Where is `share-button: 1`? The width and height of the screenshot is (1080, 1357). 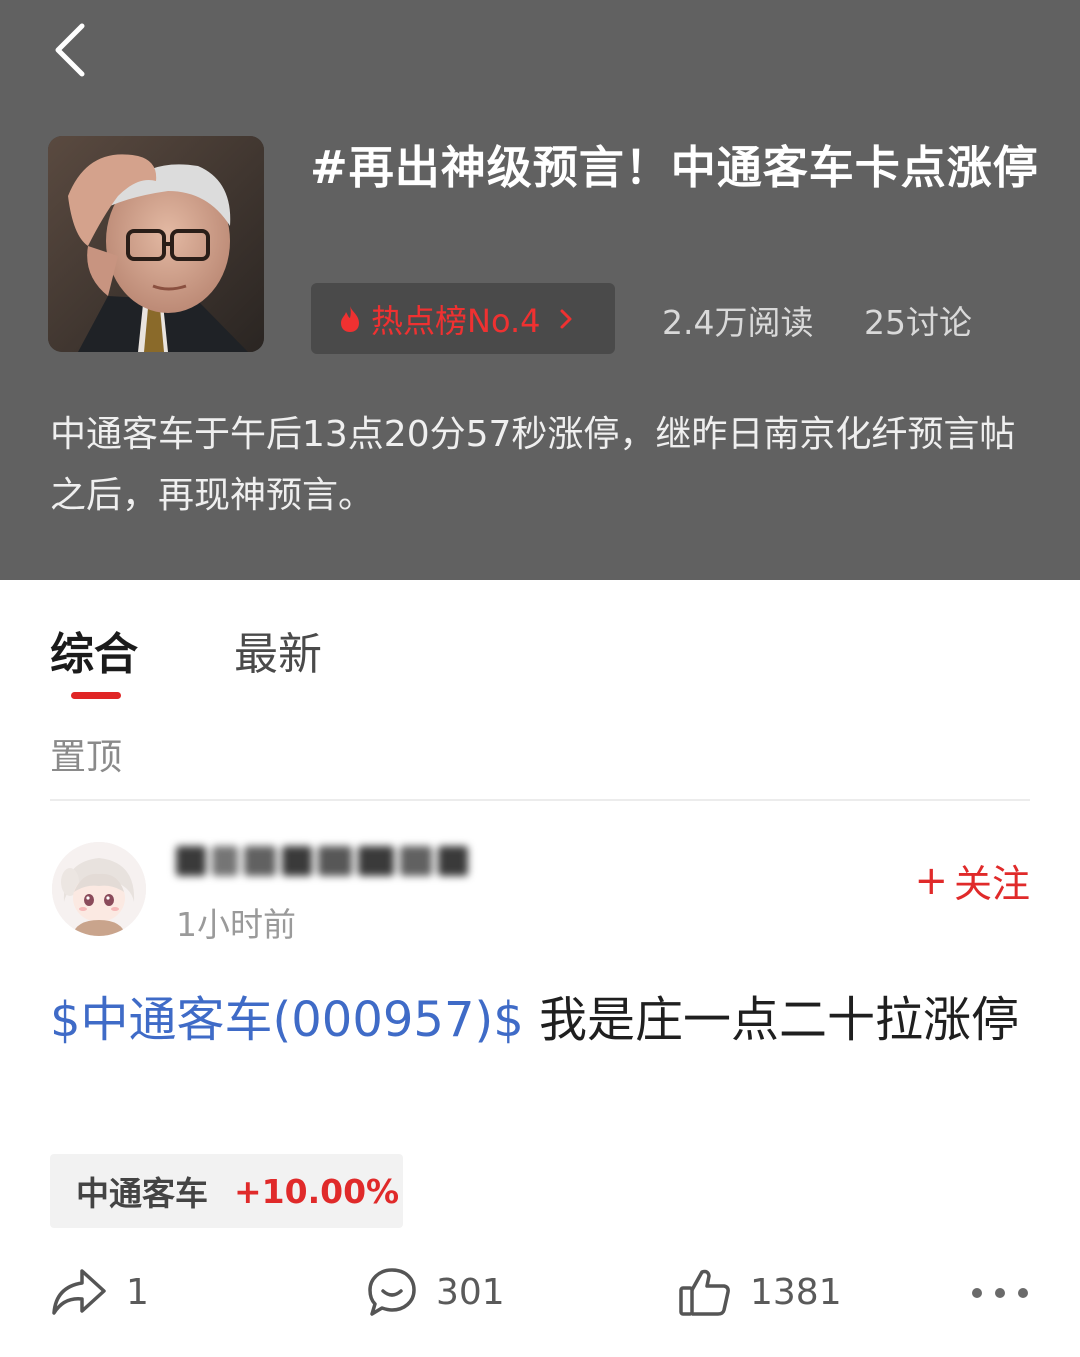 share-button: 1 is located at coordinates (99, 1292).